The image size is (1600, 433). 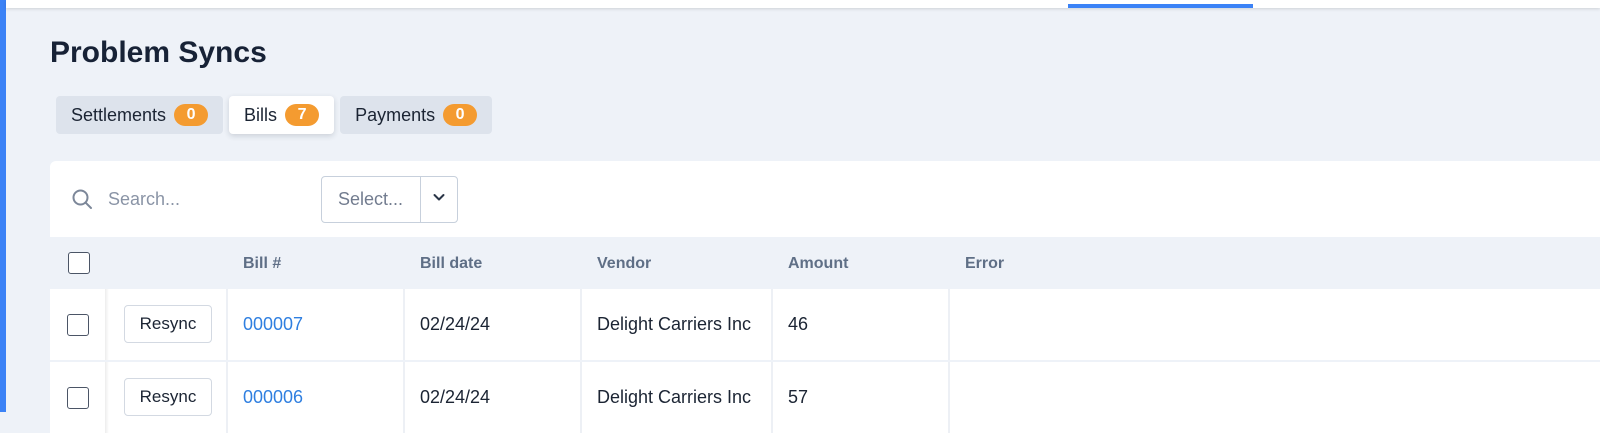 I want to click on chevron-down-icon, so click(x=439, y=199).